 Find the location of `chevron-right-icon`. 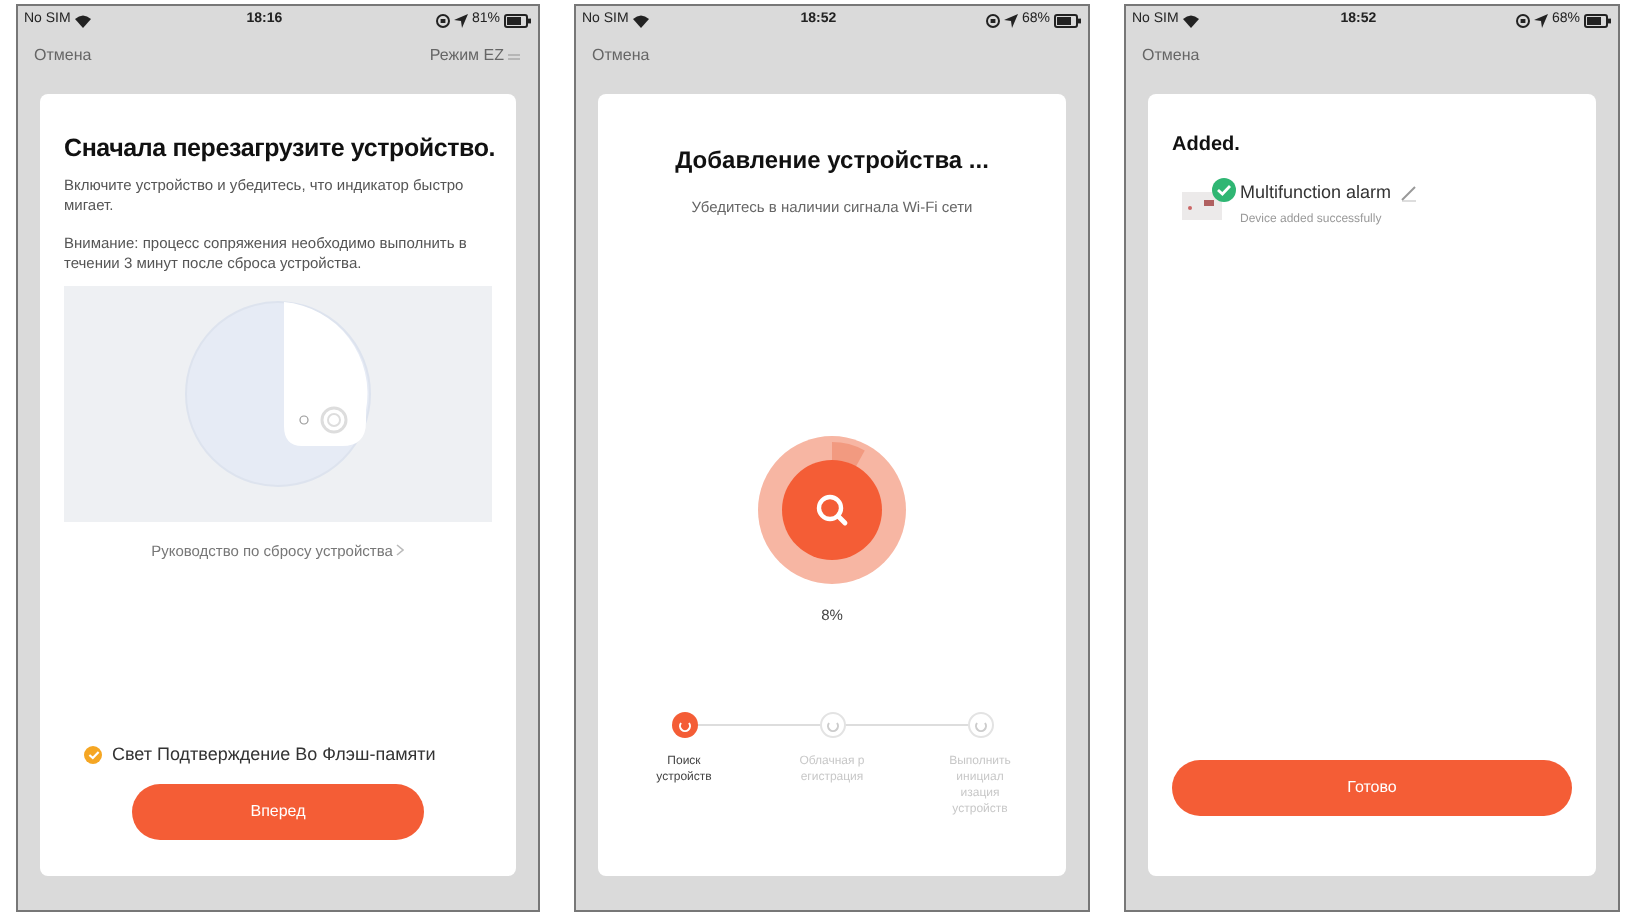

chevron-right-icon is located at coordinates (400, 550).